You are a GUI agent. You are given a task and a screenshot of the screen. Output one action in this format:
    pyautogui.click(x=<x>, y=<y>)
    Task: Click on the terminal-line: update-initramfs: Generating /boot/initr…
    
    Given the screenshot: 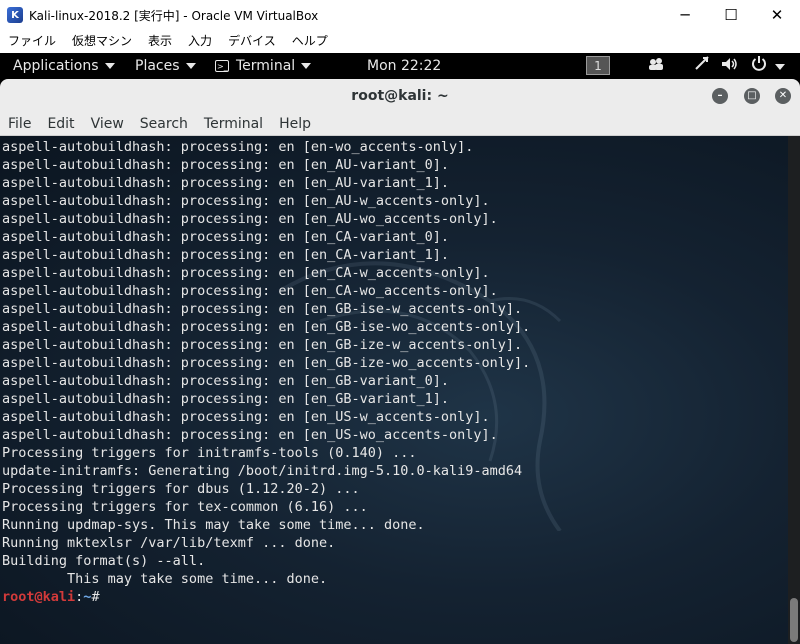 What is the action you would take?
    pyautogui.click(x=262, y=471)
    